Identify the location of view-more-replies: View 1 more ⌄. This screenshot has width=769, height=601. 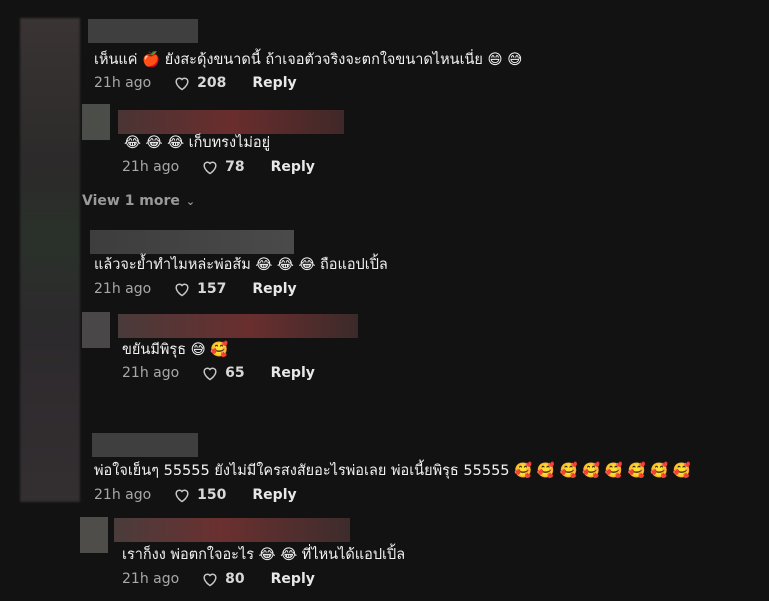
(138, 201).